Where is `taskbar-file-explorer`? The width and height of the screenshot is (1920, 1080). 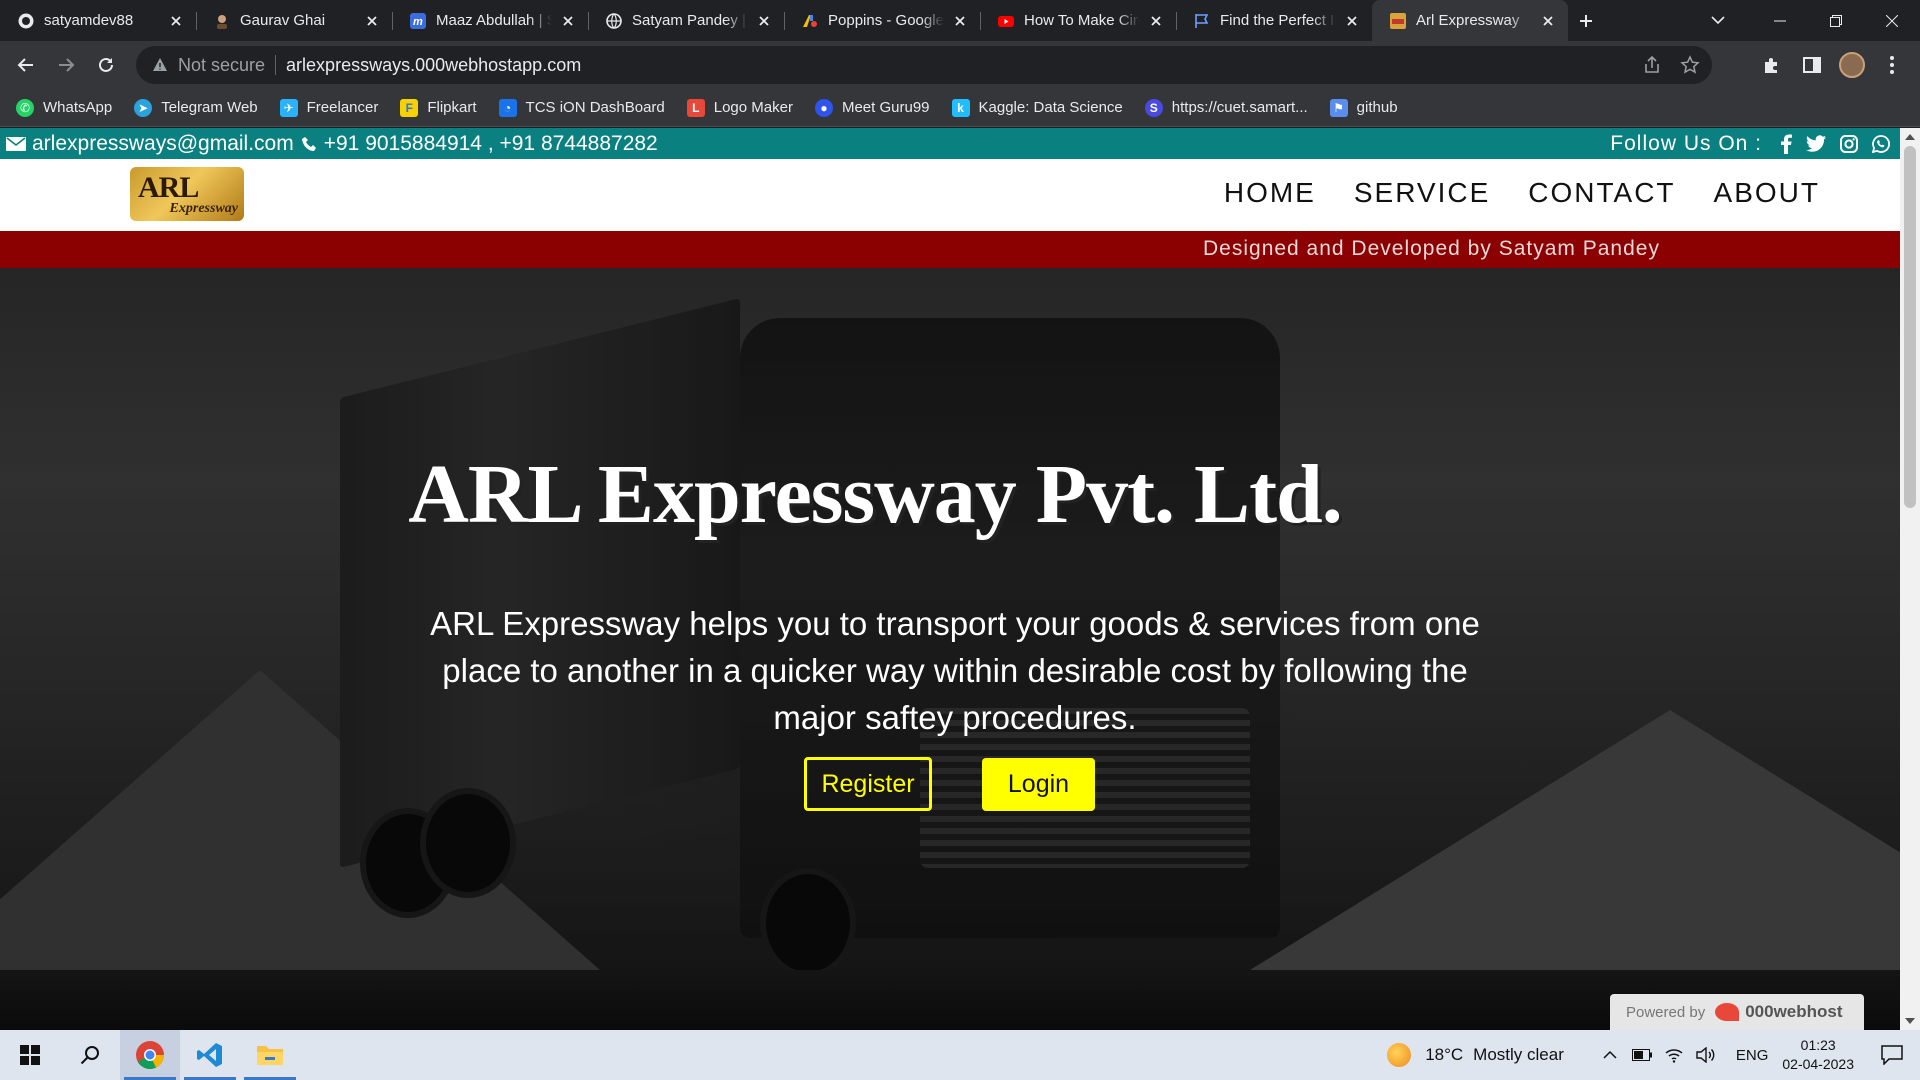
taskbar-file-explorer is located at coordinates (270, 1055).